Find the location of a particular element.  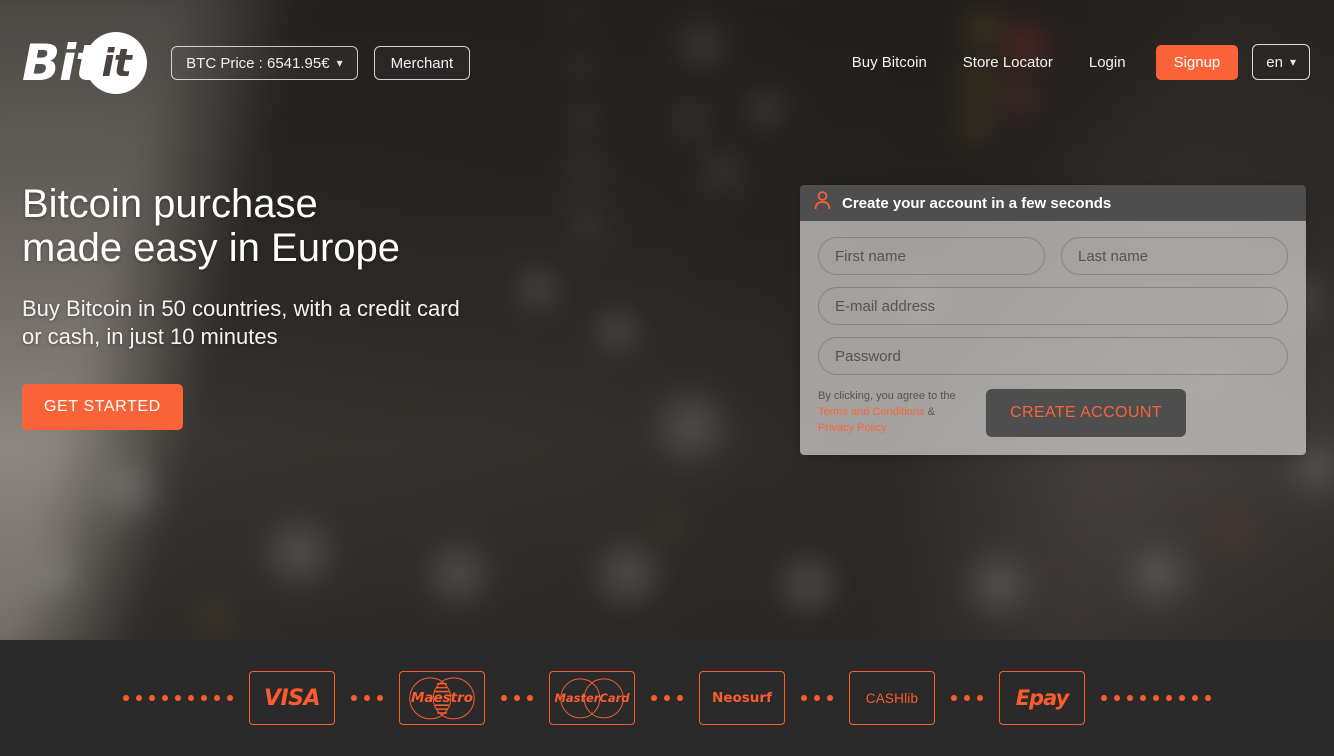

merchant-label: Merchant is located at coordinates (422, 63).